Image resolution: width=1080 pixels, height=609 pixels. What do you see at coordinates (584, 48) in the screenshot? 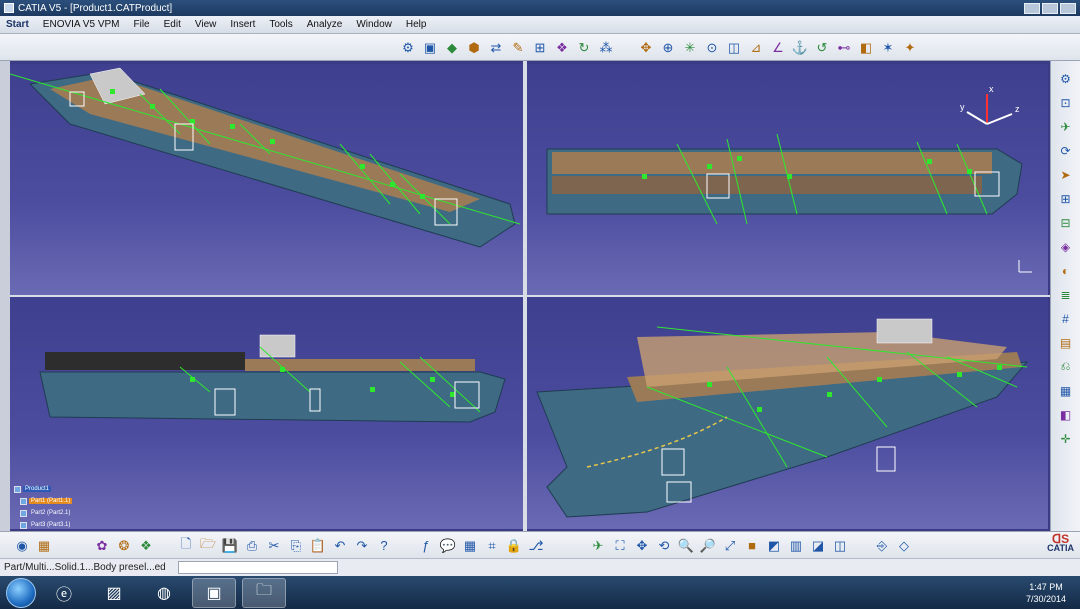
I see `refresh-icon: ↻` at bounding box center [584, 48].